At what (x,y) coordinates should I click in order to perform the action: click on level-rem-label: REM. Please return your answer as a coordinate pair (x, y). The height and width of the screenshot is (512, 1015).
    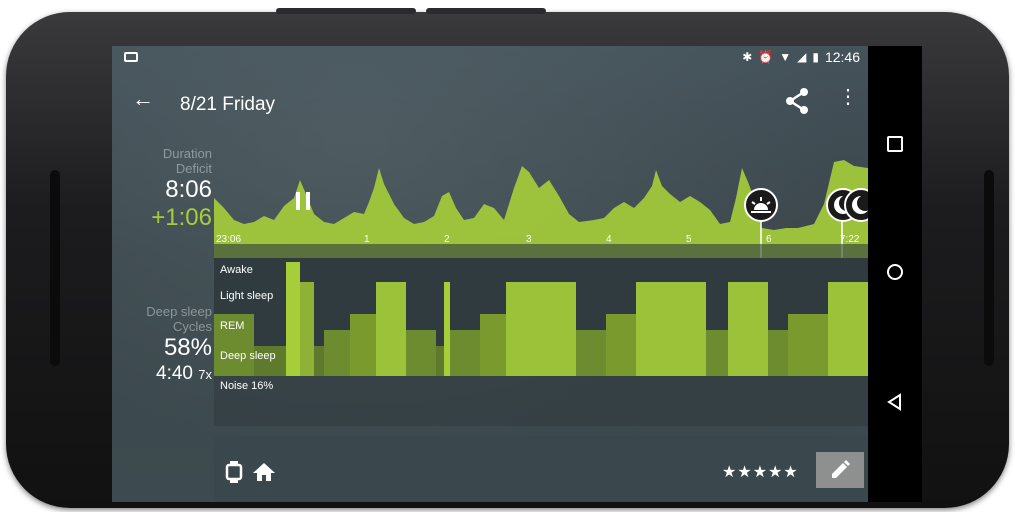
    Looking at the image, I should click on (232, 326).